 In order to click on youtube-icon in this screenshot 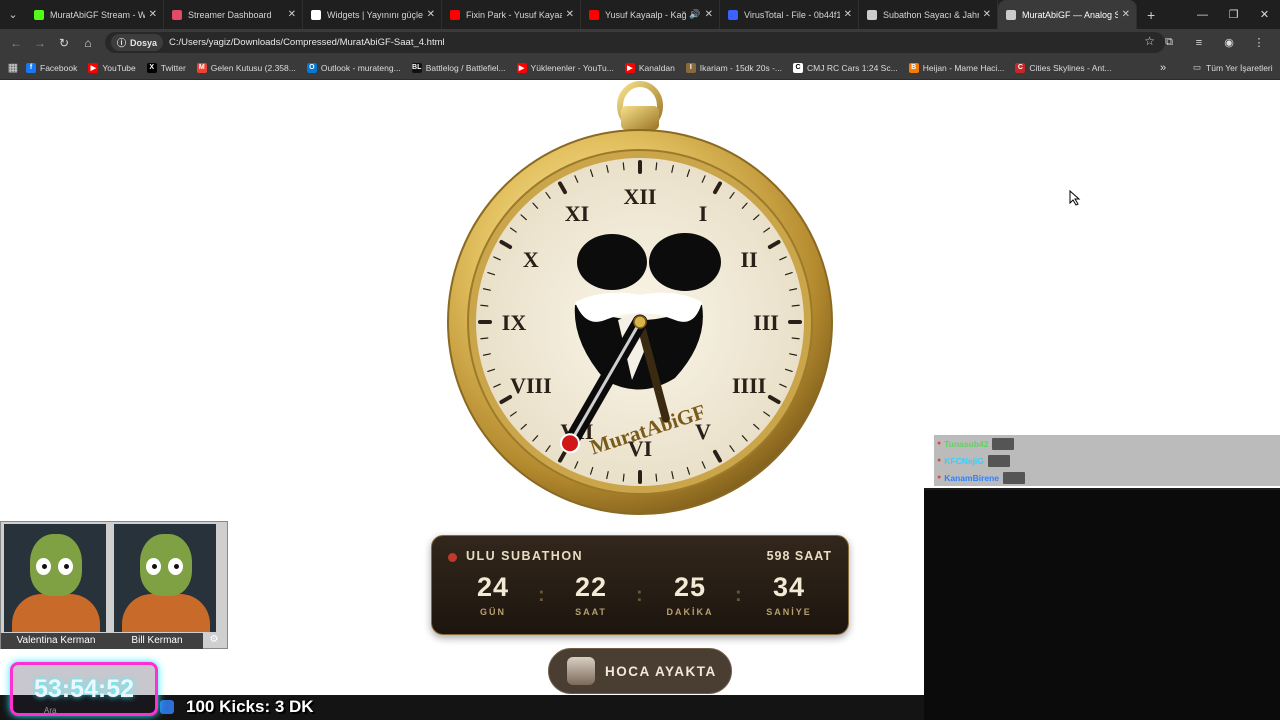, I will do `click(594, 14)`.